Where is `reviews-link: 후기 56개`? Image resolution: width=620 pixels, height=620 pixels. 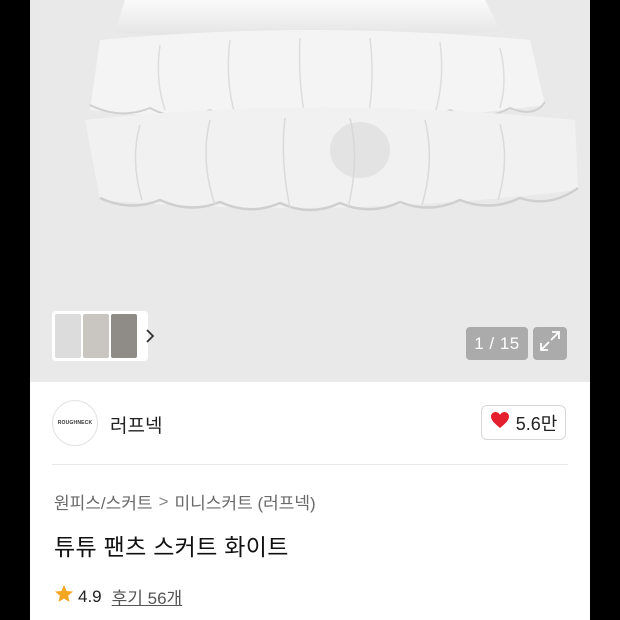 reviews-link: 후기 56개 is located at coordinates (147, 596).